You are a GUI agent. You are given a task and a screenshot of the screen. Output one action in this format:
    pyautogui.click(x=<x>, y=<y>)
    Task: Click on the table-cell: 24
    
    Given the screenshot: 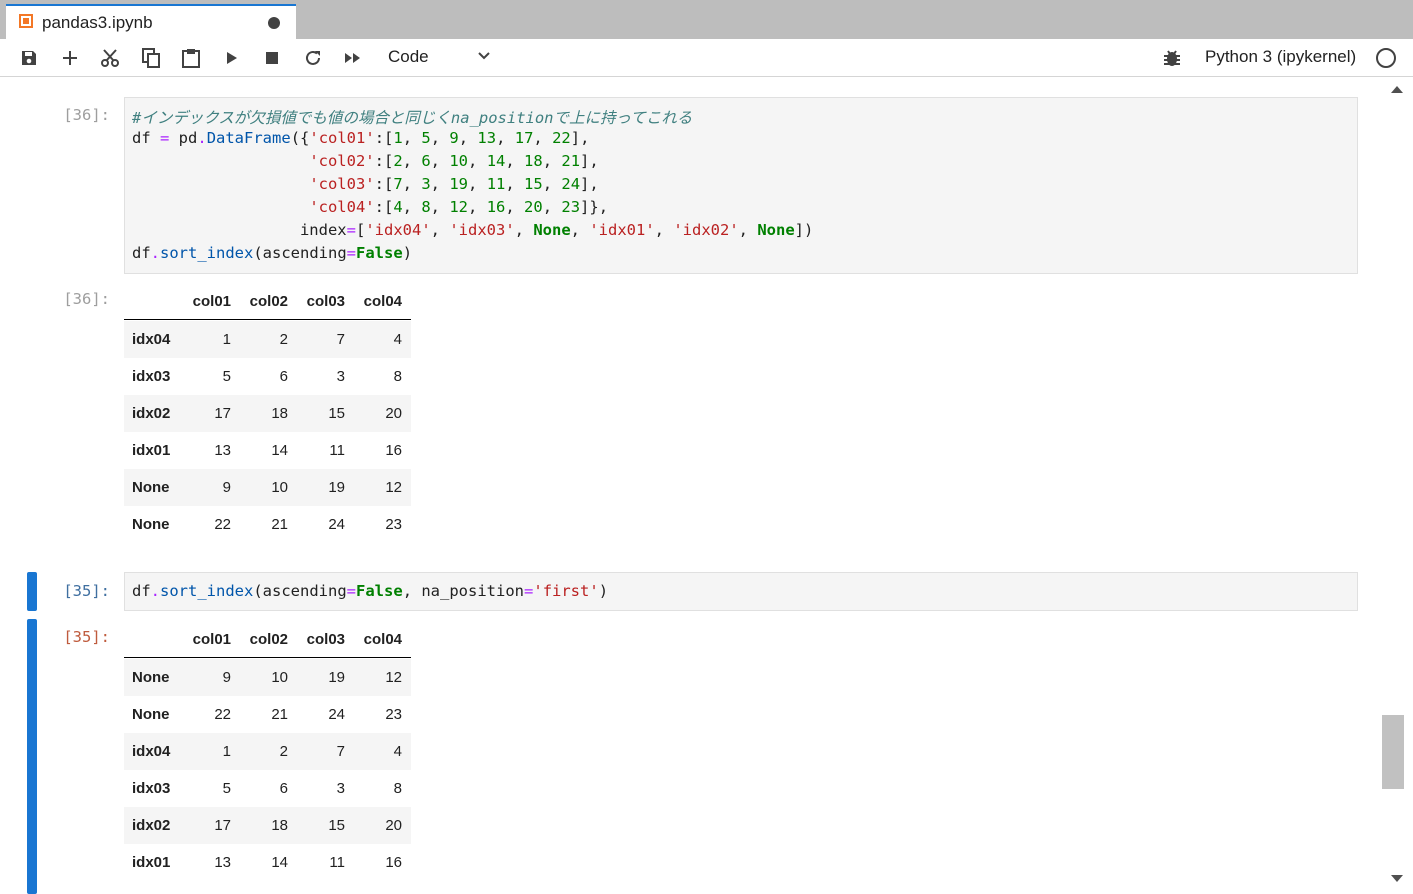 What is the action you would take?
    pyautogui.click(x=336, y=524)
    